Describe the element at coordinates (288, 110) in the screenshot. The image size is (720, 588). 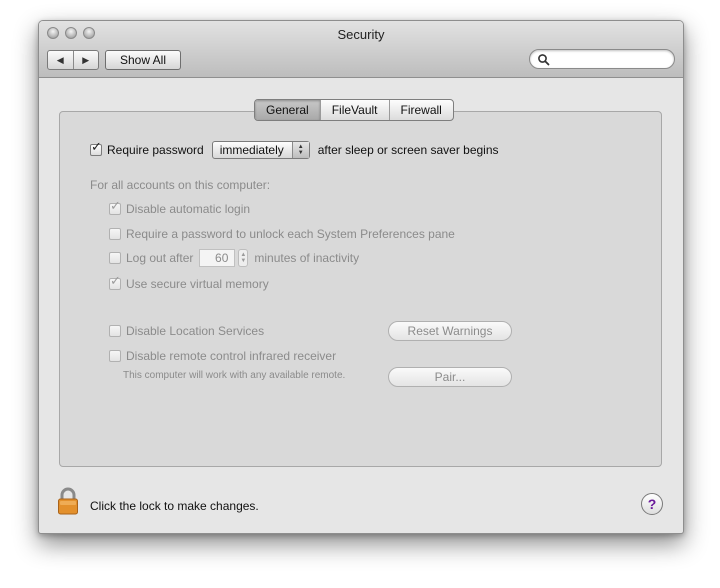
I see `tab-general: General` at that location.